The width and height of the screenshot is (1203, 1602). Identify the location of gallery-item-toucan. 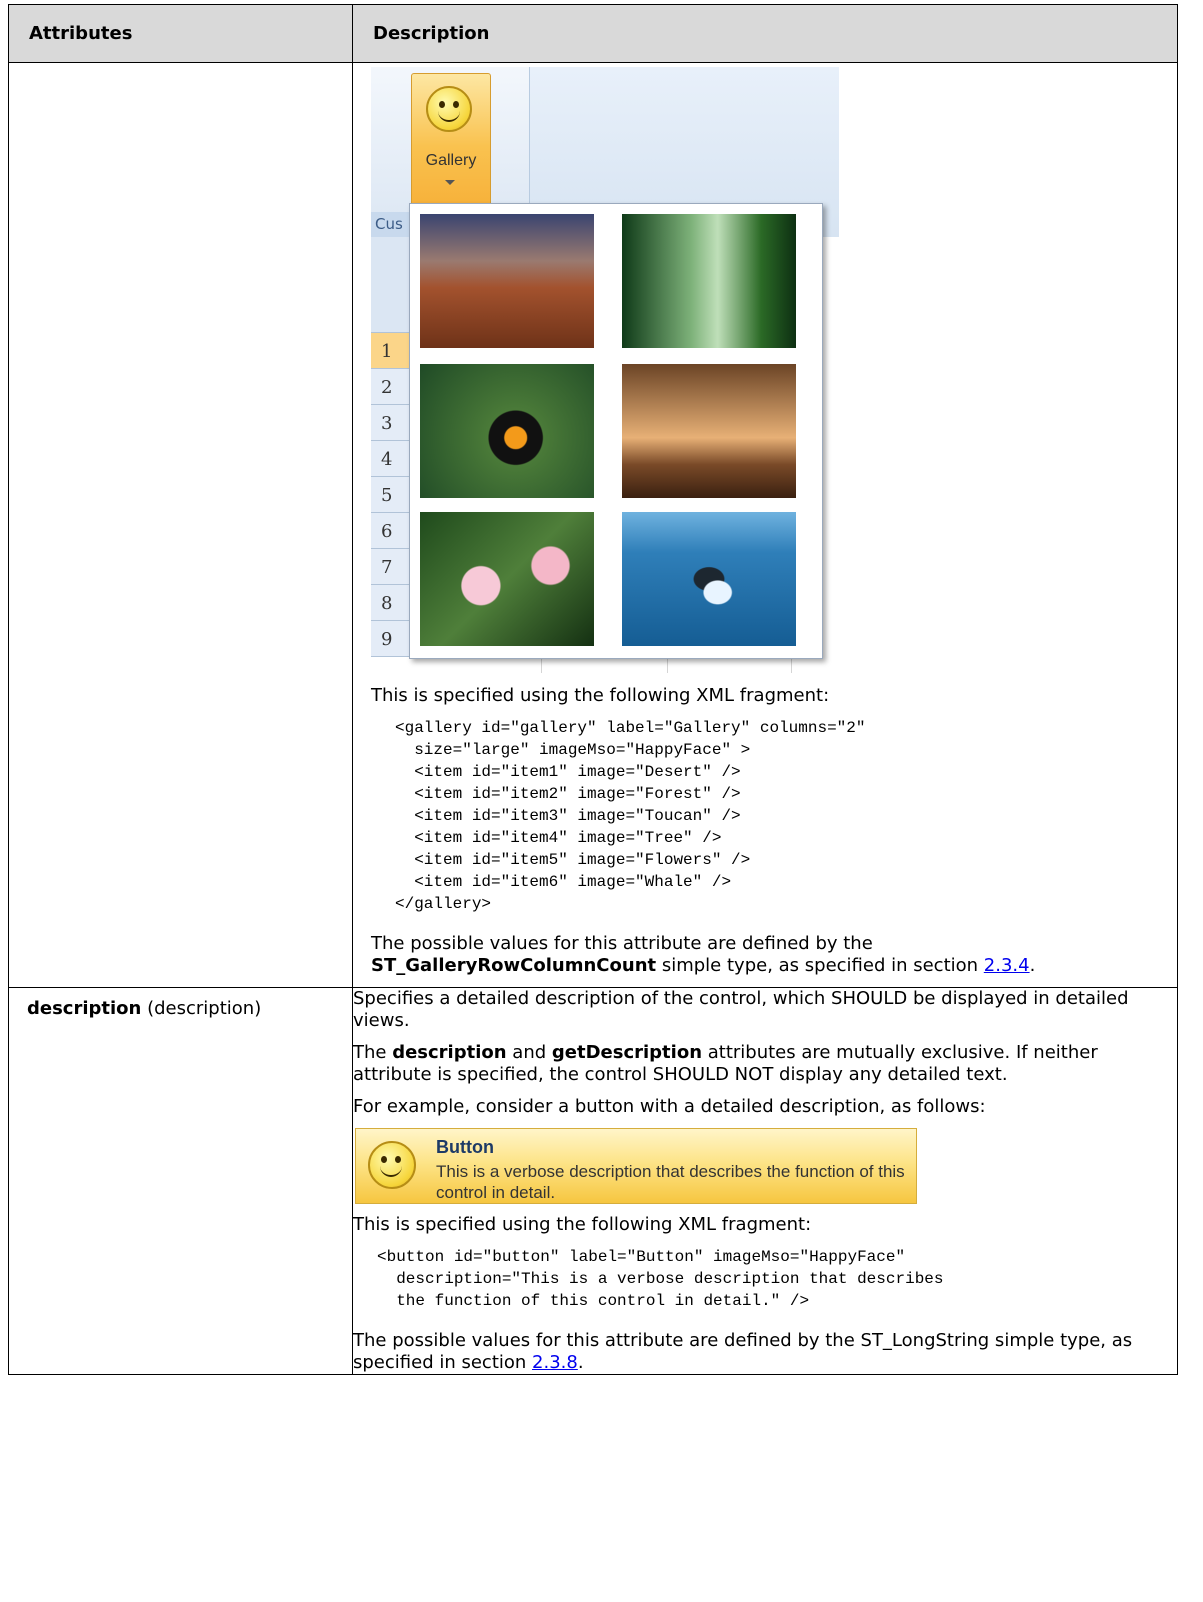
(507, 431).